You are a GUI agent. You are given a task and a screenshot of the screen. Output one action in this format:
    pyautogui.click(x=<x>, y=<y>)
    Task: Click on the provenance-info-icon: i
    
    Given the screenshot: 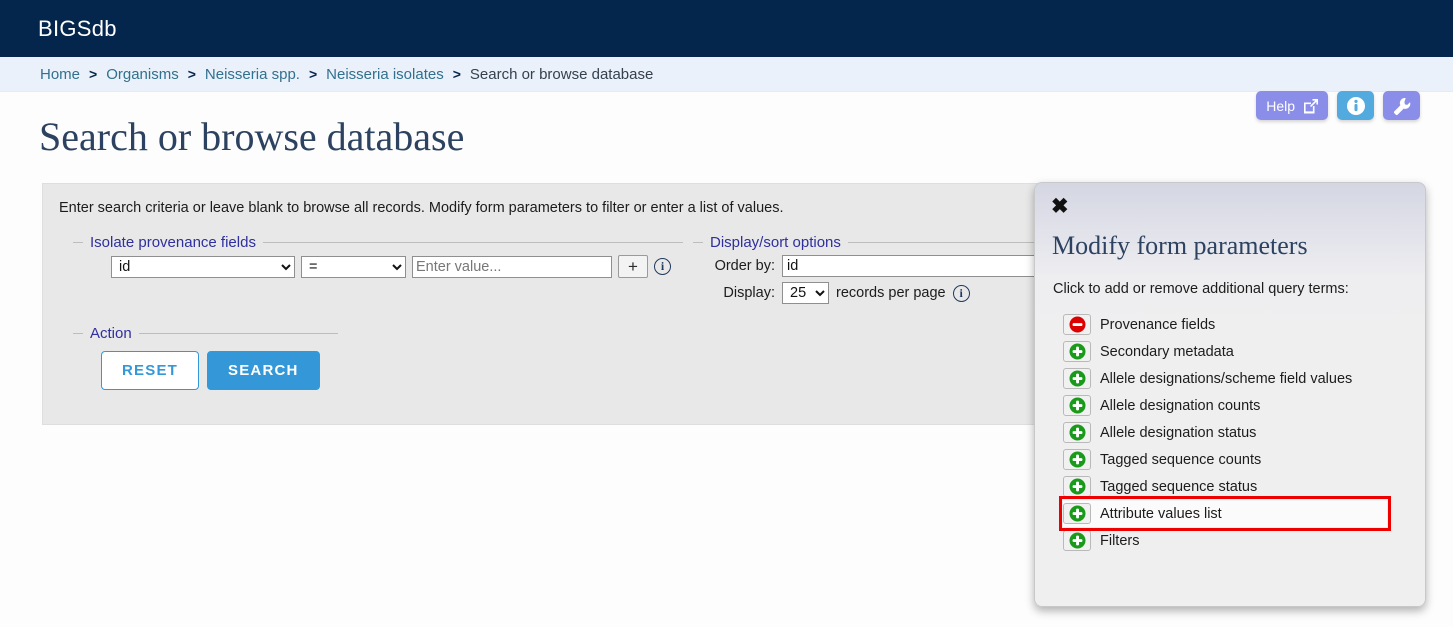 What is the action you would take?
    pyautogui.click(x=662, y=266)
    